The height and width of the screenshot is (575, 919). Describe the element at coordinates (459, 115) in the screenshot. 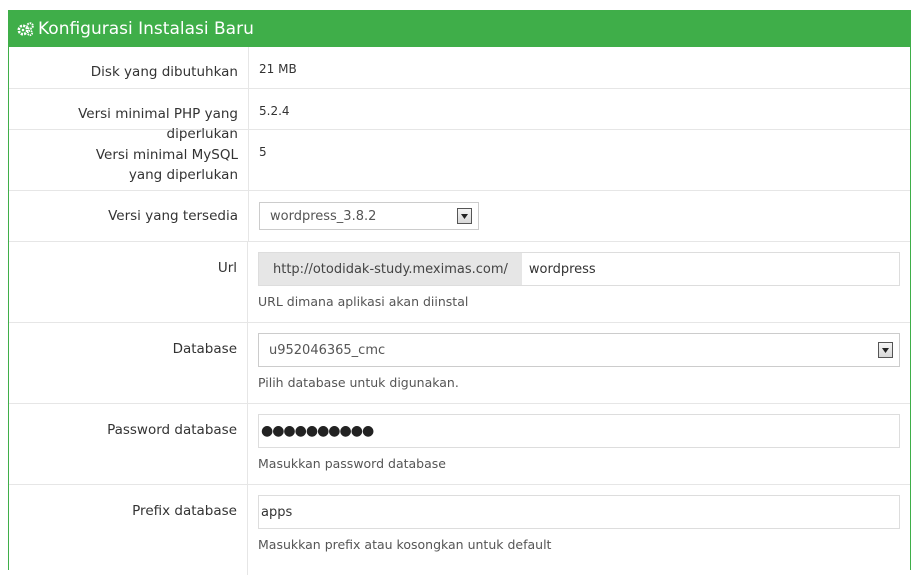

I see `row-php: Versi minimal PHP yang diperlukan 5.2.4` at that location.